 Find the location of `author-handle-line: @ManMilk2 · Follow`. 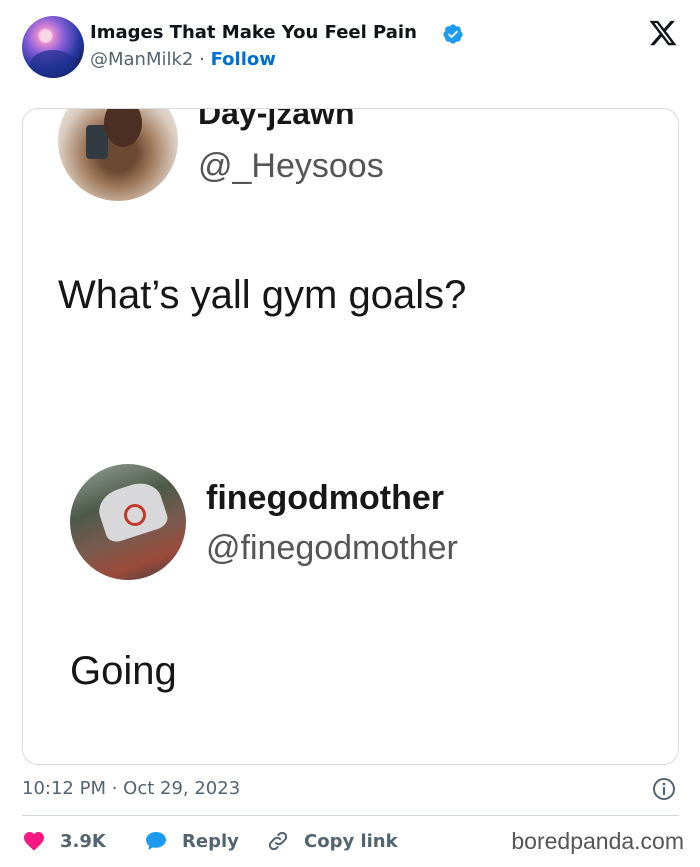

author-handle-line: @ManMilk2 · Follow is located at coordinates (183, 59).